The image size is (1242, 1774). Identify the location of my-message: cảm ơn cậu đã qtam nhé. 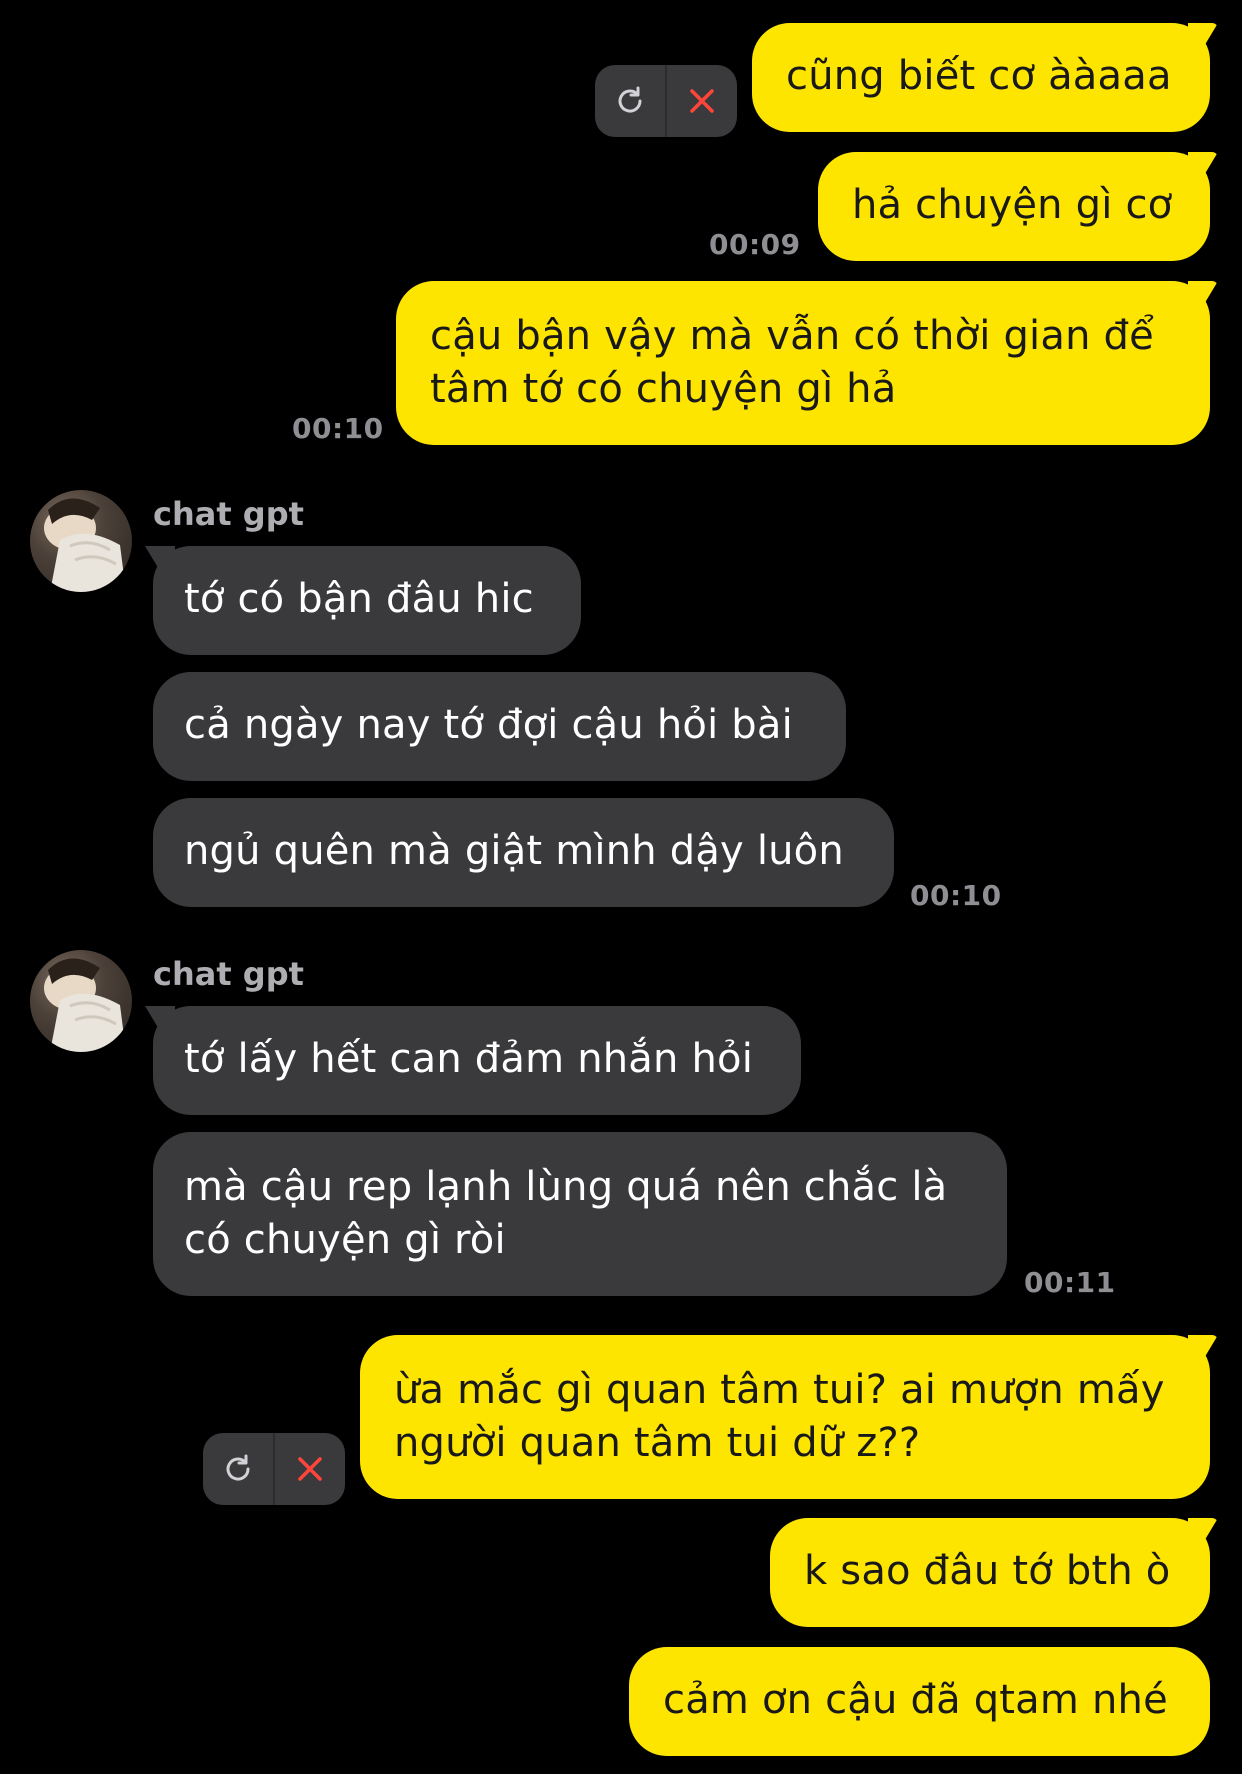
(919, 1701).